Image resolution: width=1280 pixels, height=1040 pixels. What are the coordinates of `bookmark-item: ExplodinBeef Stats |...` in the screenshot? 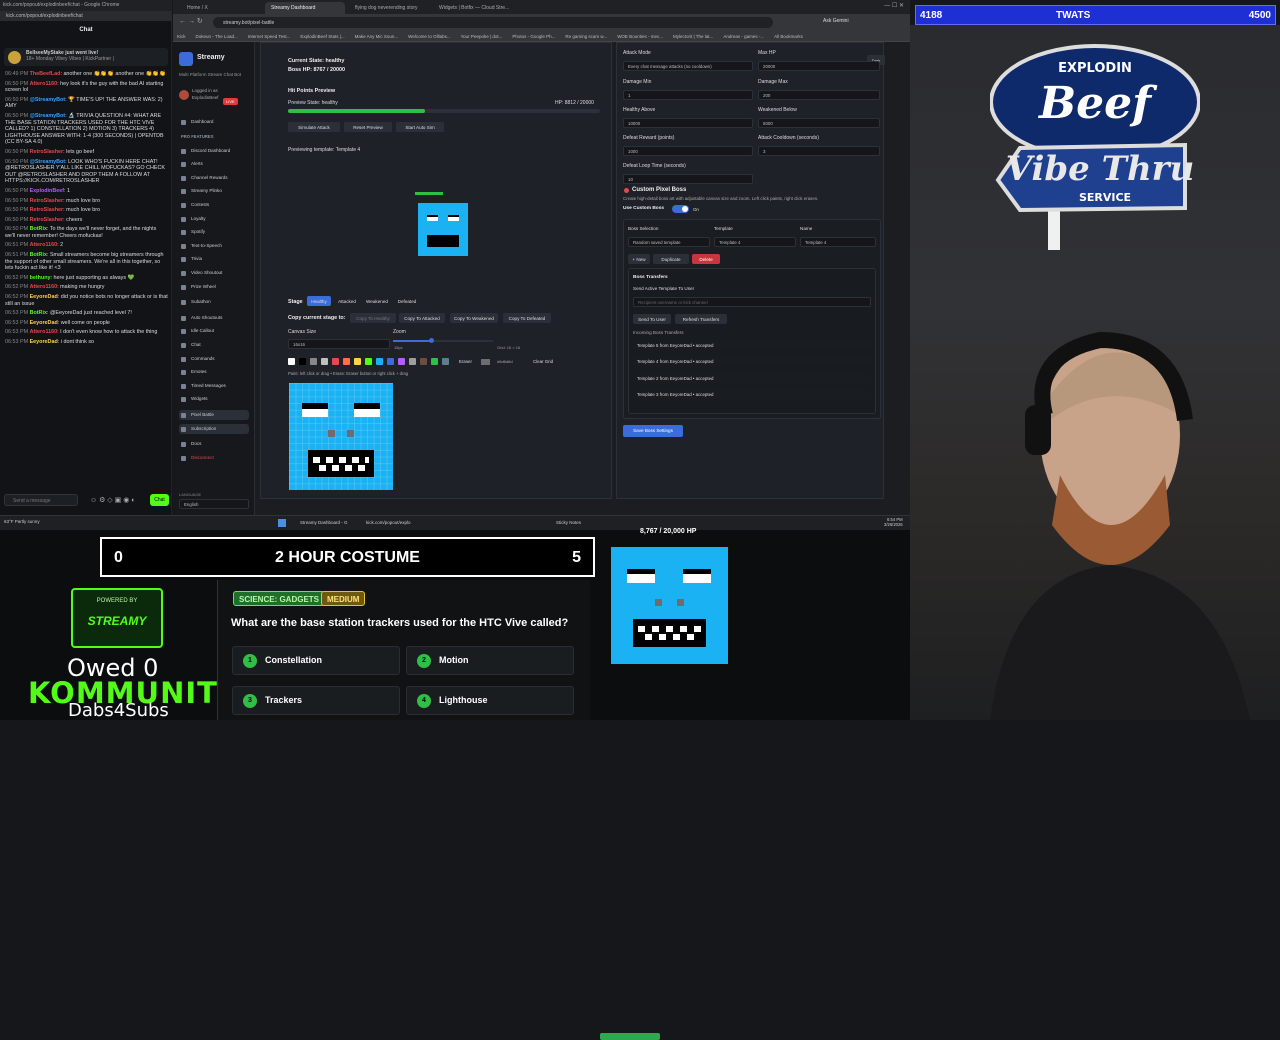 It's located at (322, 36).